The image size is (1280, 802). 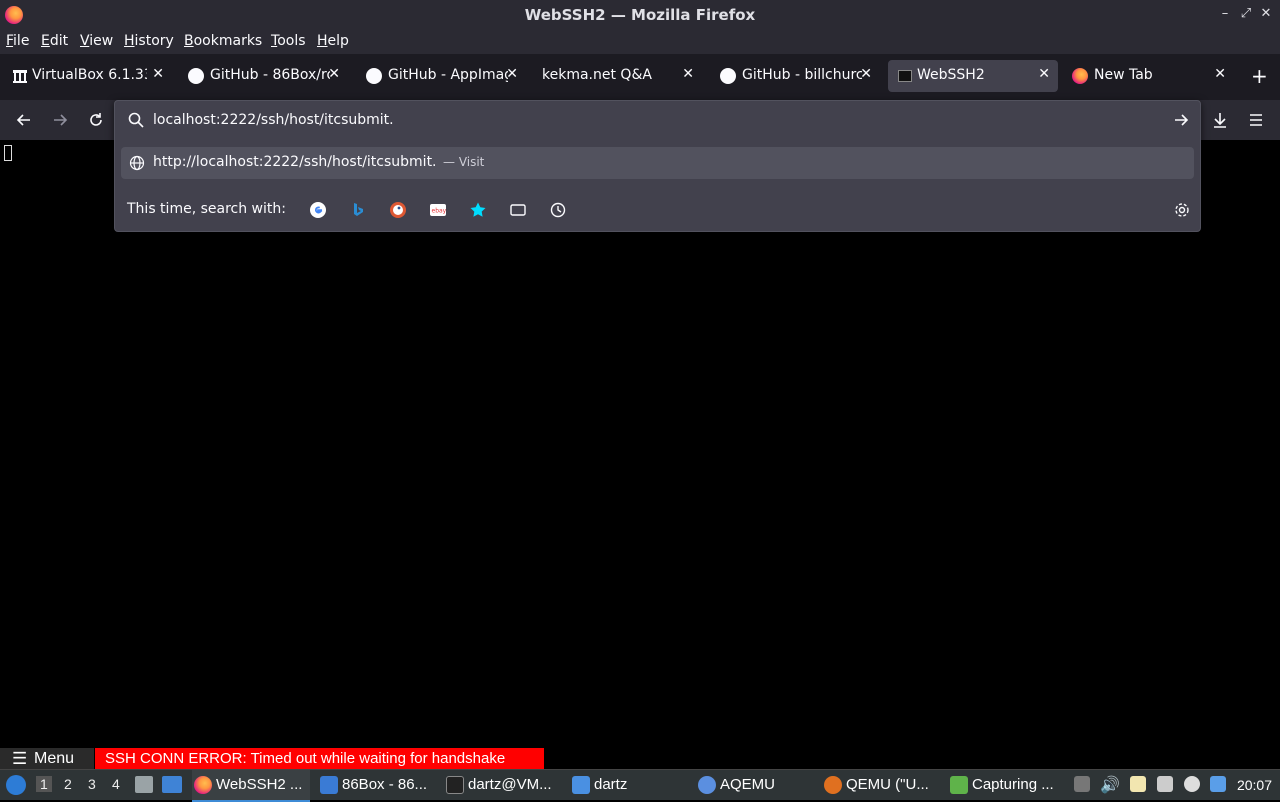 What do you see at coordinates (833, 785) in the screenshot?
I see `qemu-icon` at bounding box center [833, 785].